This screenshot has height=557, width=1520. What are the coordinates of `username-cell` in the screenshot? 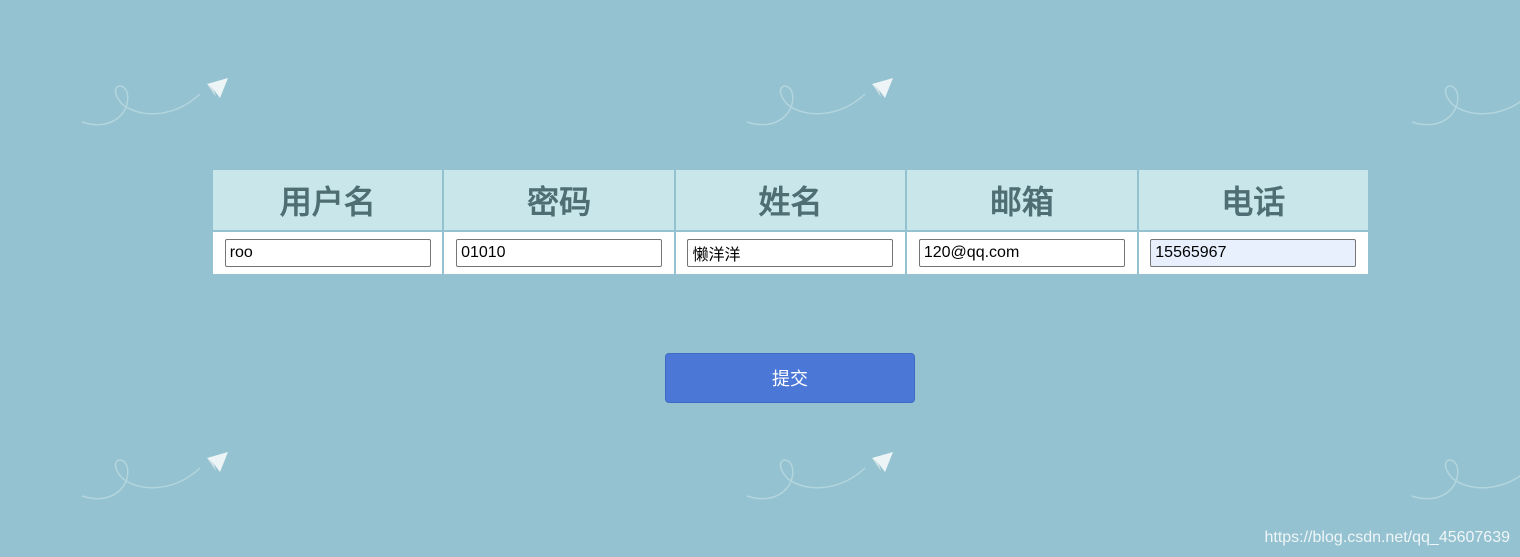 It's located at (327, 253).